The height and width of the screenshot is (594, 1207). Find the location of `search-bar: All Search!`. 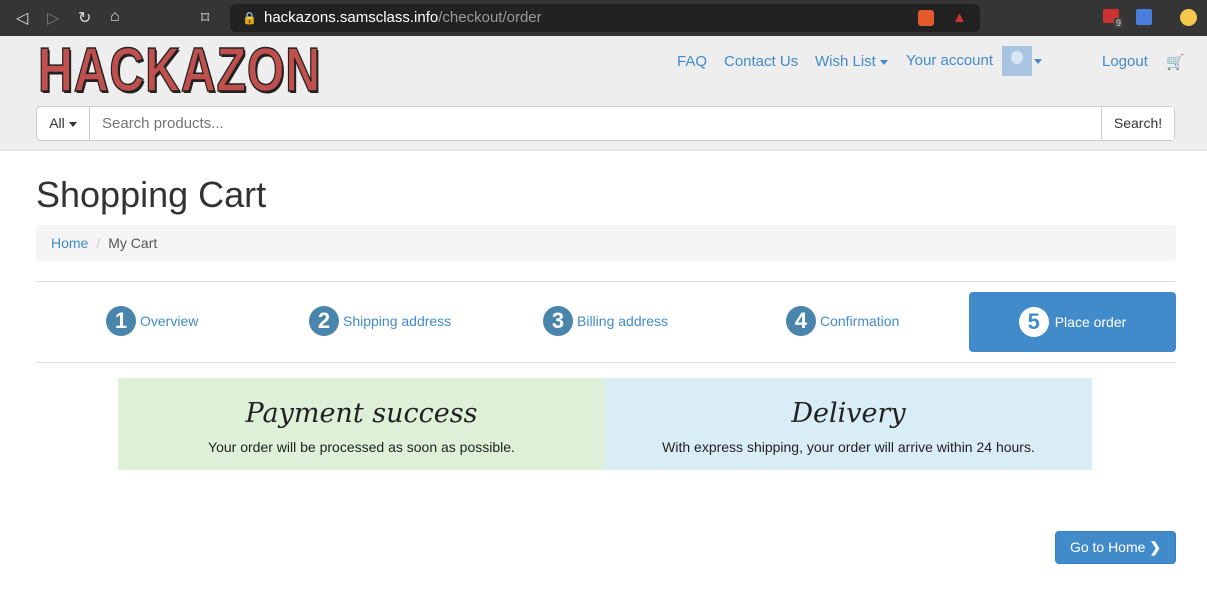

search-bar: All Search! is located at coordinates (605, 123).